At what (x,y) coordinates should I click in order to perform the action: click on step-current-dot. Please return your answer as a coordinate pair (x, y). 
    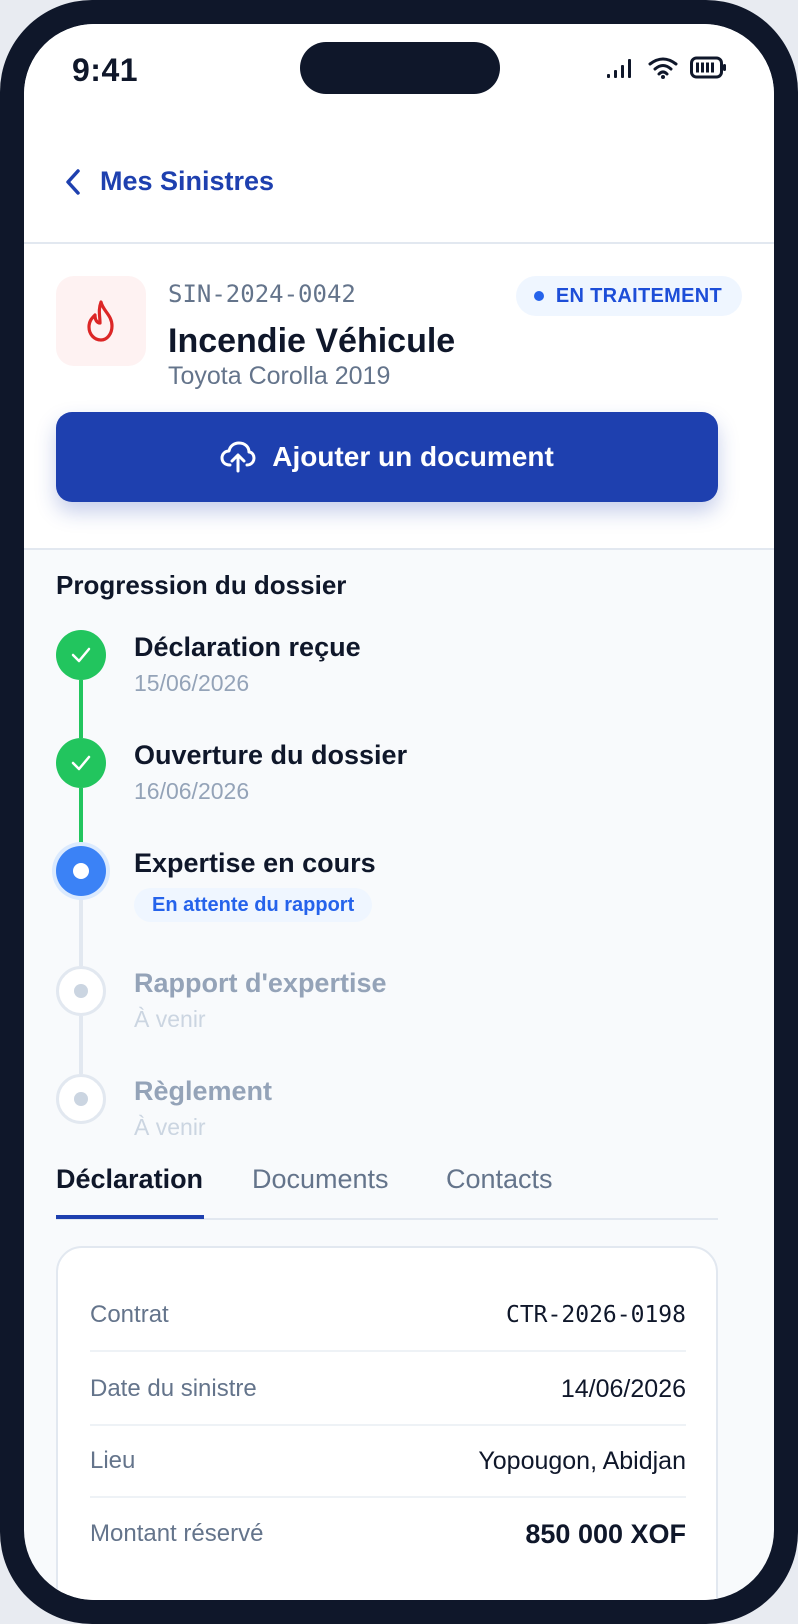
    Looking at the image, I should click on (81, 871).